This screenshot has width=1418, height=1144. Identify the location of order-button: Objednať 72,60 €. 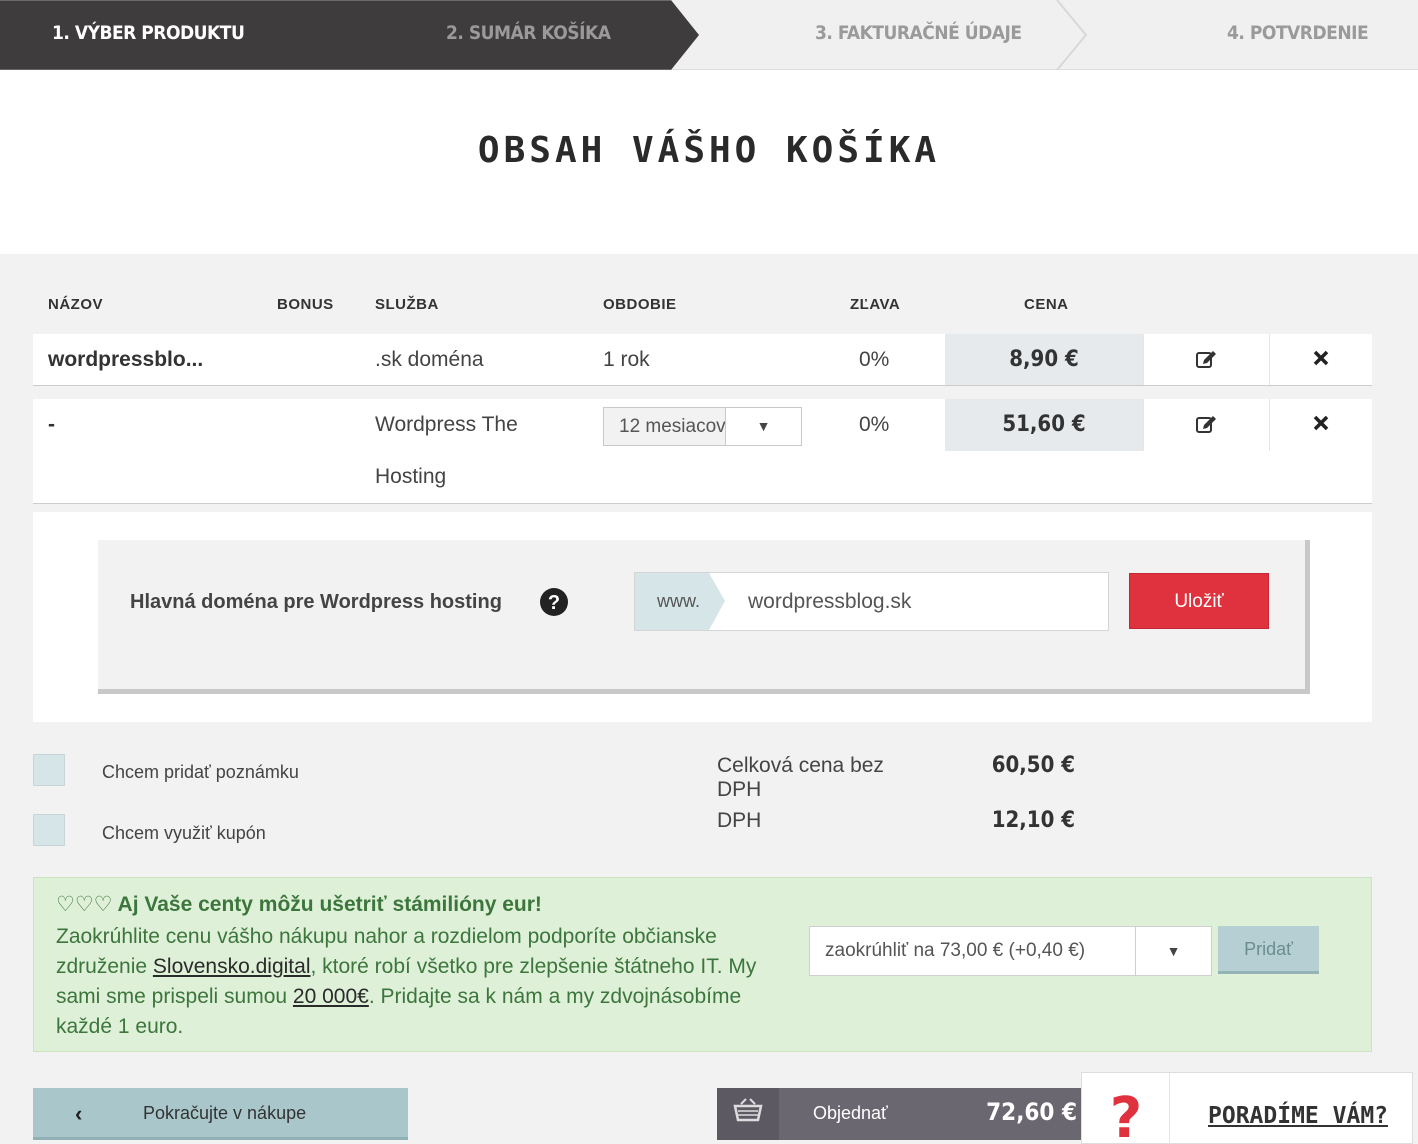
(899, 1114).